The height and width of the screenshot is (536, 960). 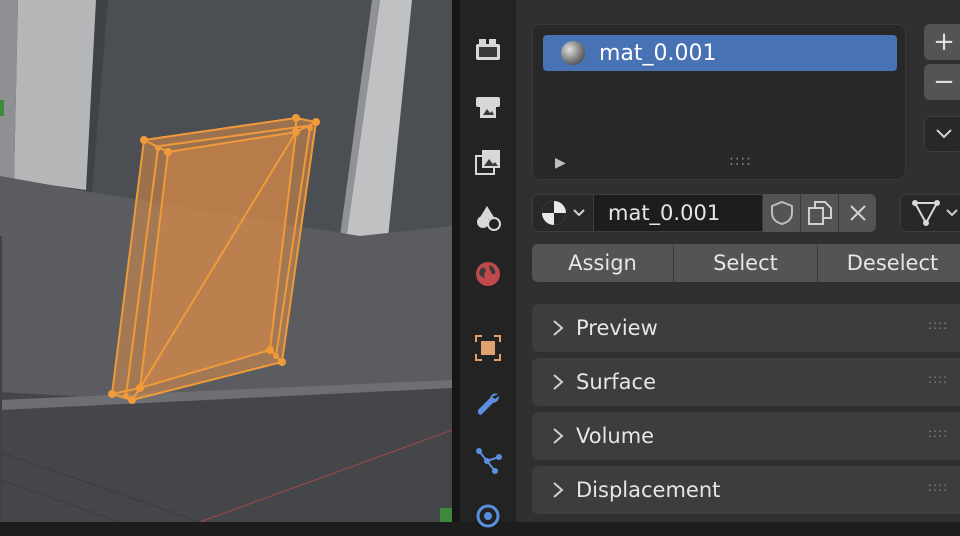 What do you see at coordinates (616, 382) in the screenshot?
I see `panel-title: Surface` at bounding box center [616, 382].